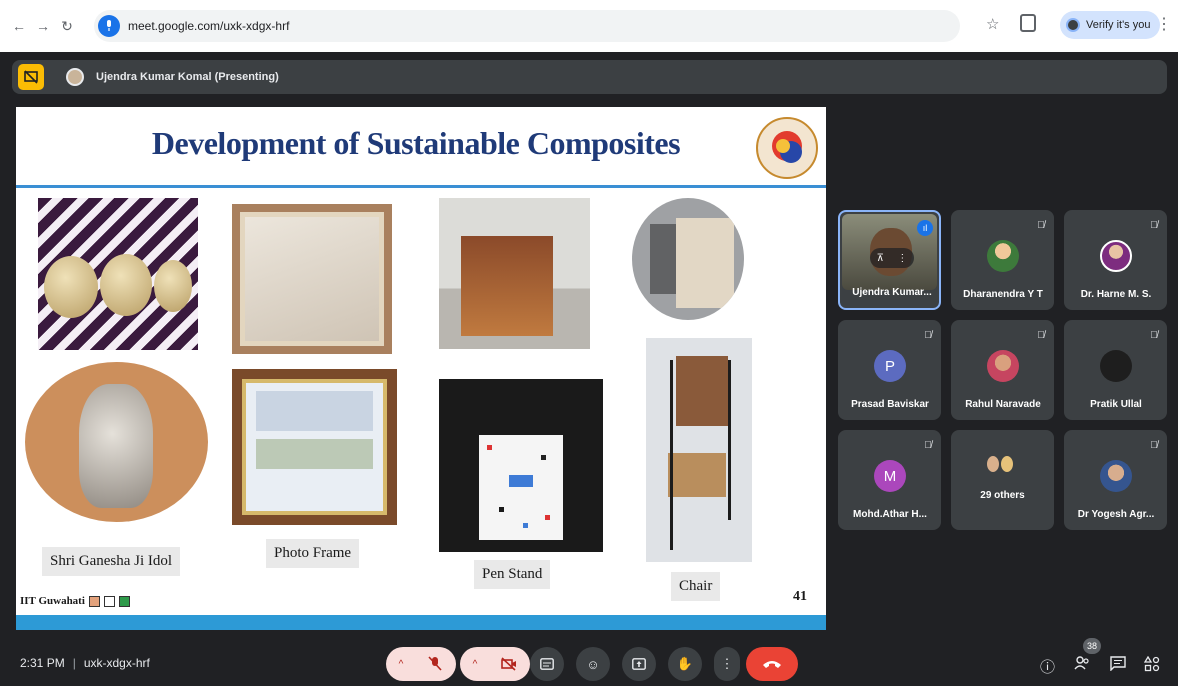  Describe the element at coordinates (1028, 23) in the screenshot. I see `extensions-icon` at that location.